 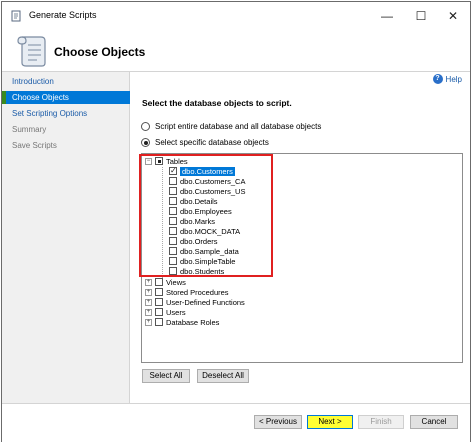 I want to click on close-button: ✕, so click(x=453, y=16).